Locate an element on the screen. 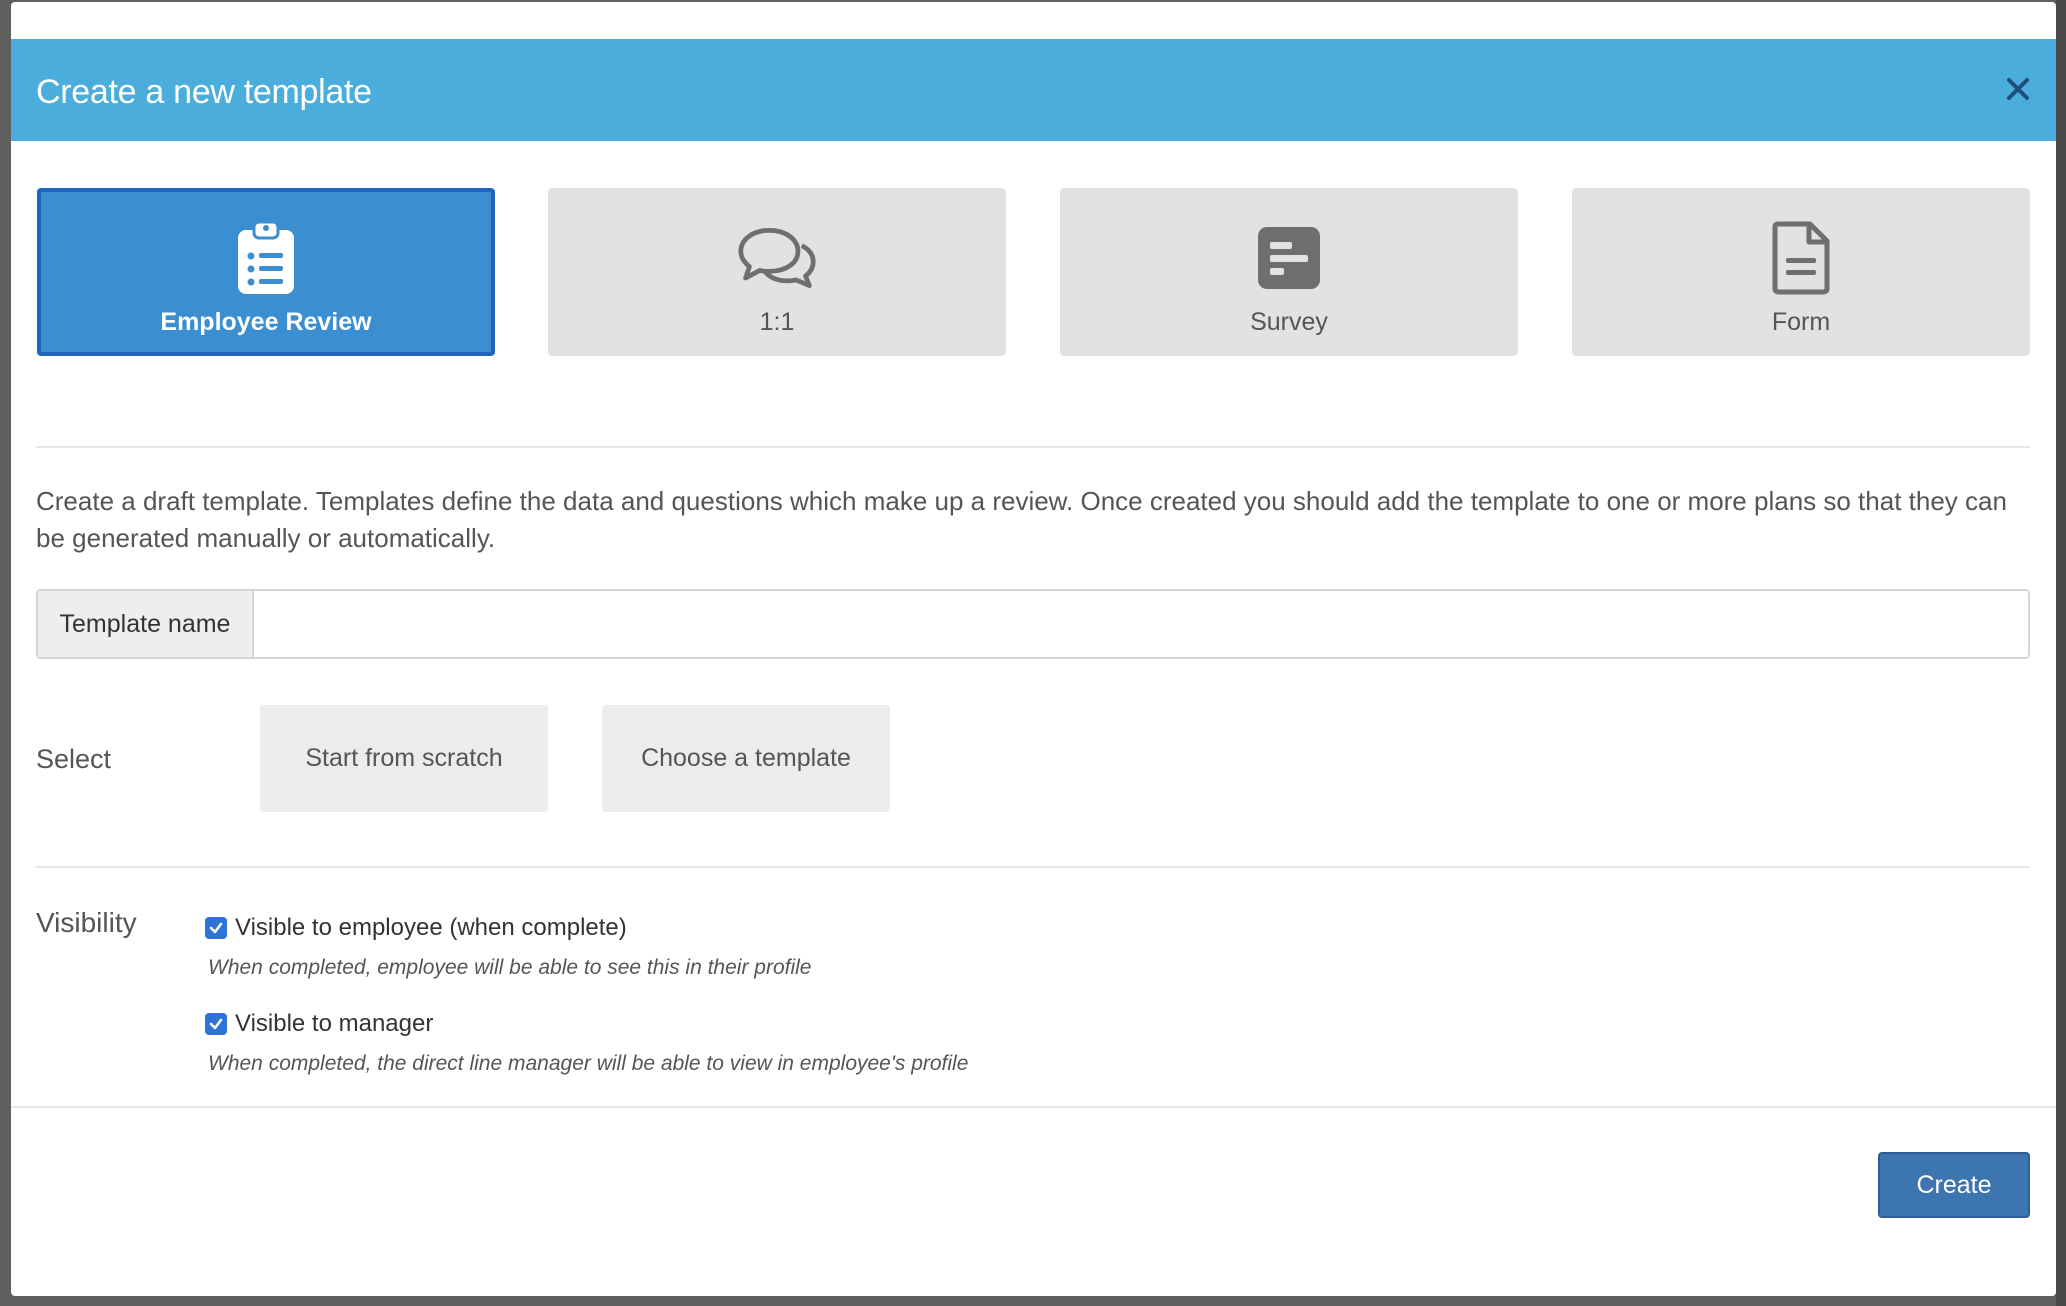 The height and width of the screenshot is (1306, 2066). template-name-input is located at coordinates (1141, 624).